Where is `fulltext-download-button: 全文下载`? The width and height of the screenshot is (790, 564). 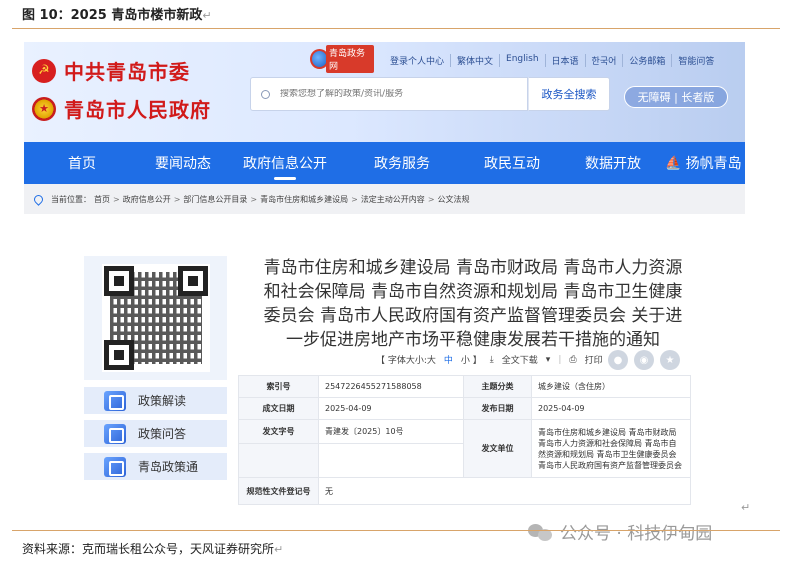 fulltext-download-button: 全文下载 is located at coordinates (520, 359).